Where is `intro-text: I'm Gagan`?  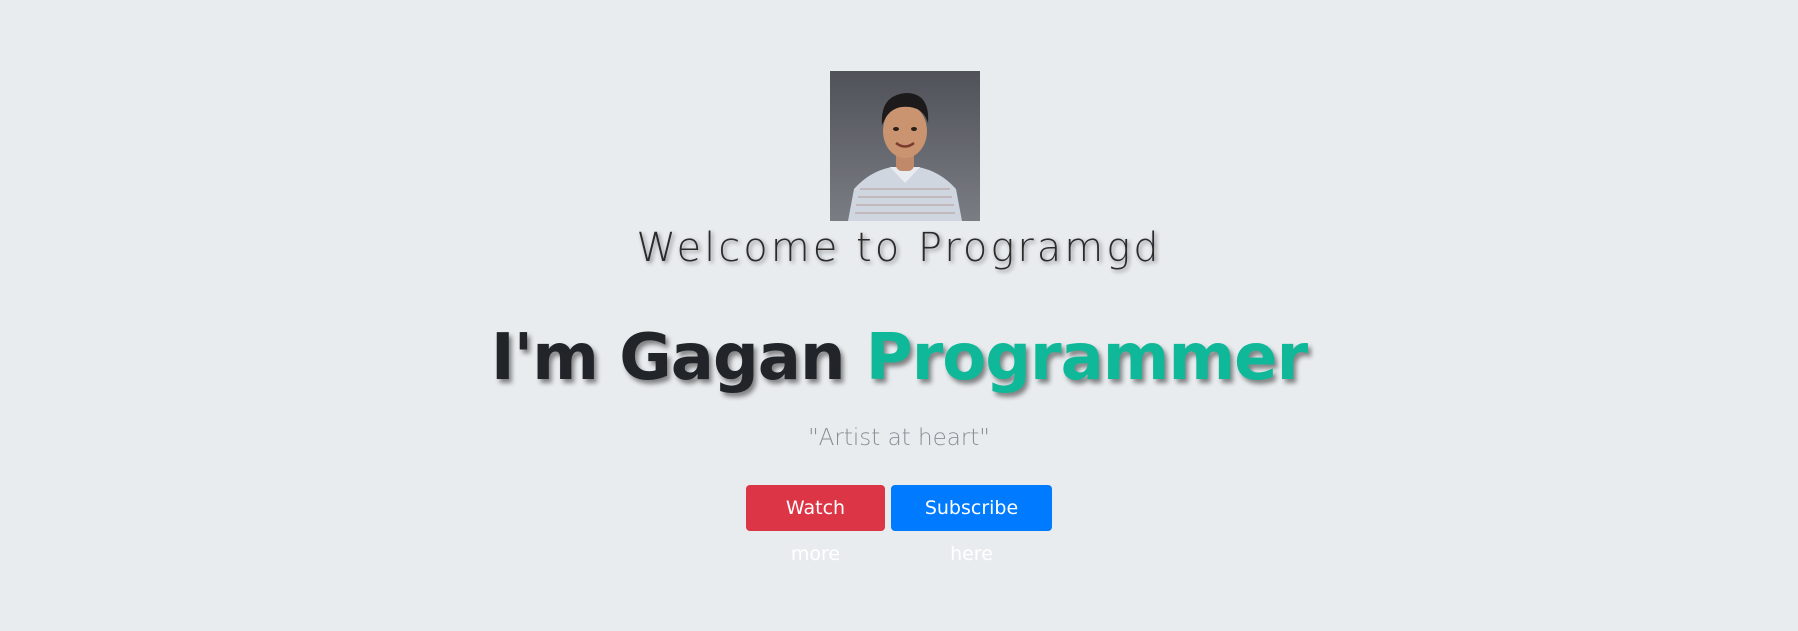 intro-text: I'm Gagan is located at coordinates (668, 358).